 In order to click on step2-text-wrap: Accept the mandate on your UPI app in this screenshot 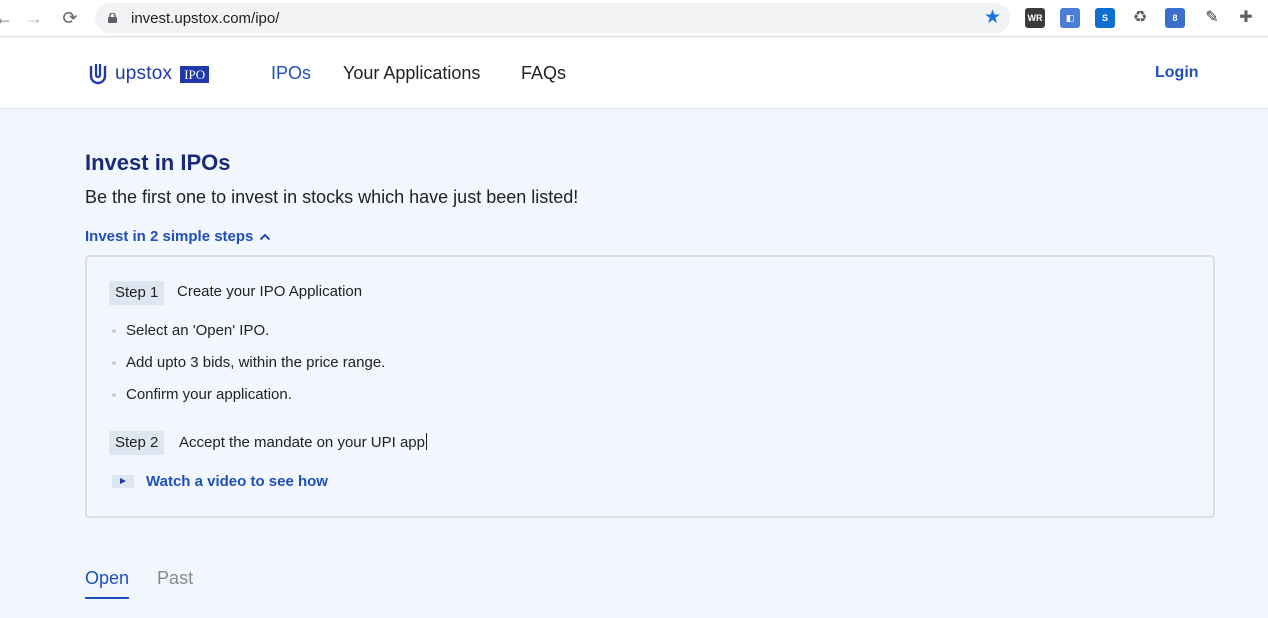, I will do `click(303, 442)`.